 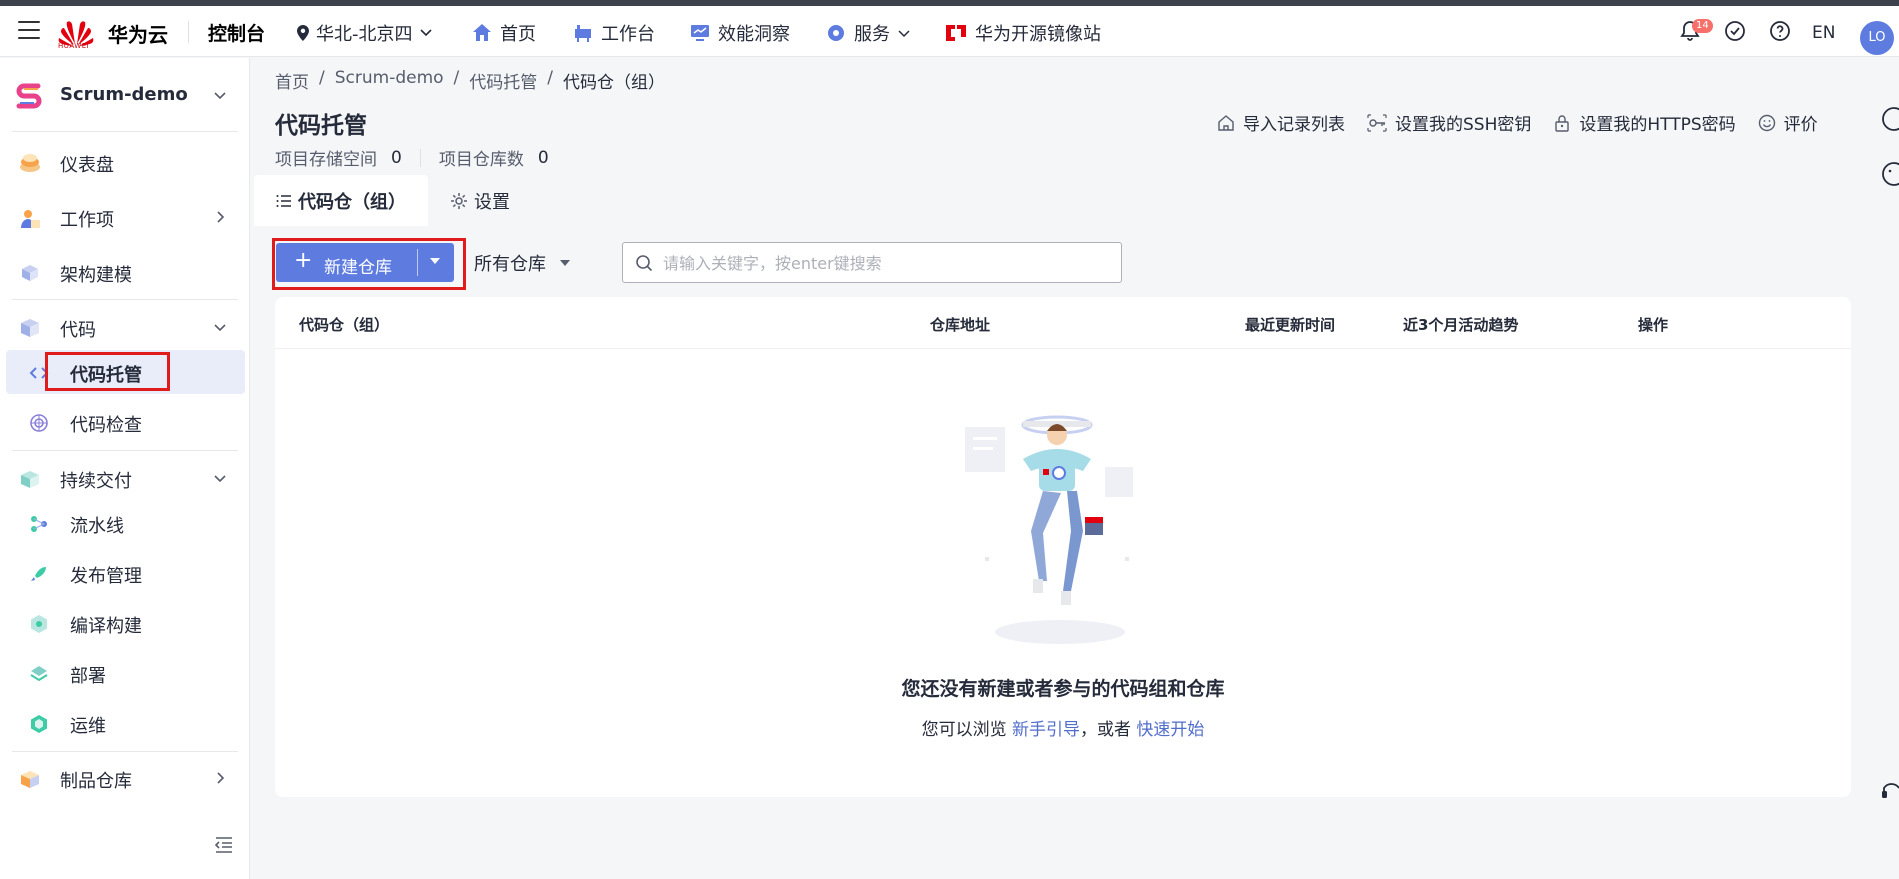 What do you see at coordinates (96, 275) in the screenshot?
I see `sidebar-item-label: 架构建模` at bounding box center [96, 275].